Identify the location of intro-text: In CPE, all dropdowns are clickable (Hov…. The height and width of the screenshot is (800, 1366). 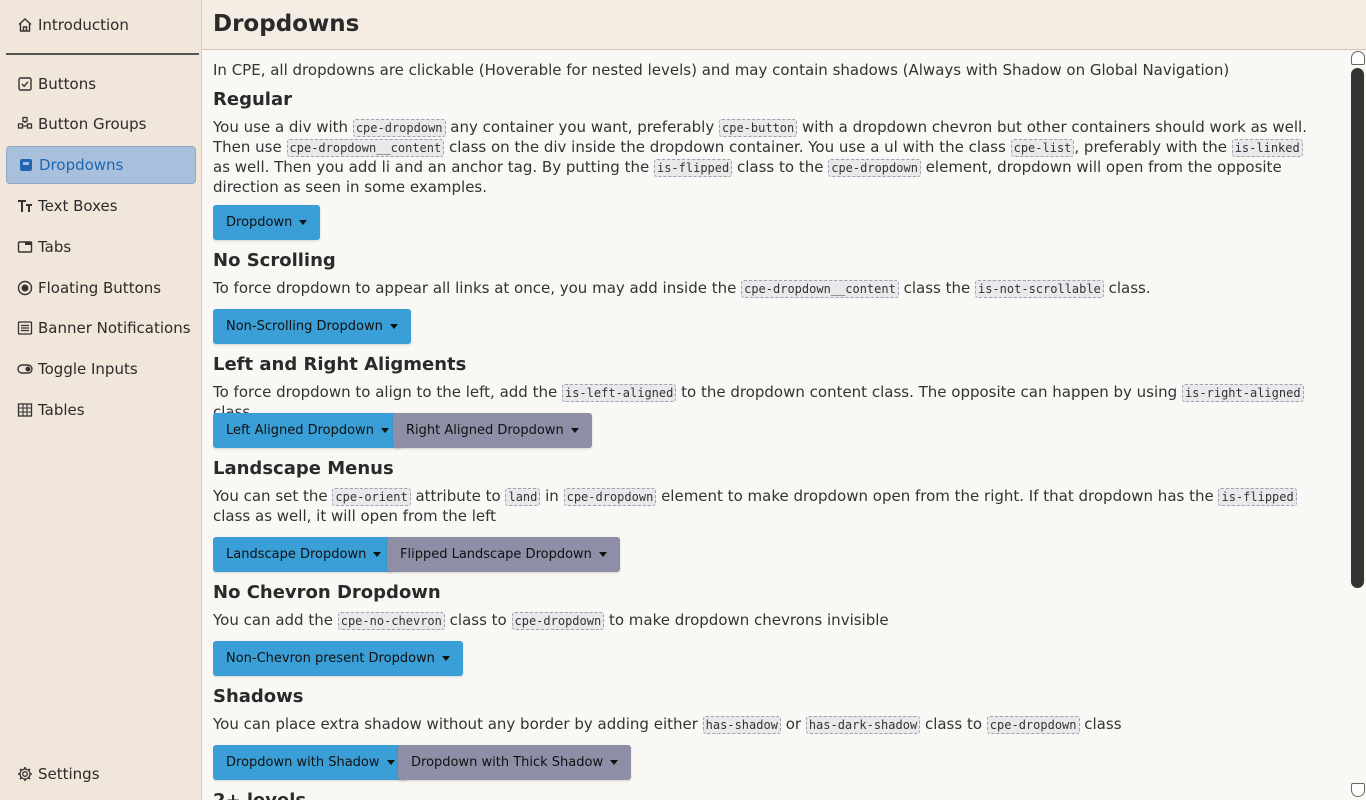
(721, 70).